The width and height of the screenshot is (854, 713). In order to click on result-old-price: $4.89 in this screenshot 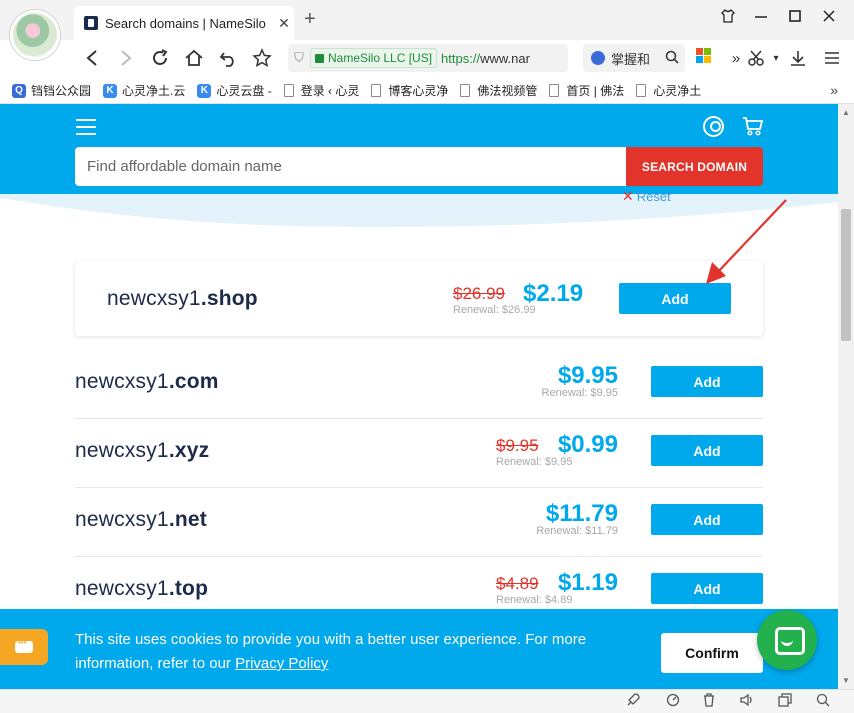, I will do `click(517, 583)`.